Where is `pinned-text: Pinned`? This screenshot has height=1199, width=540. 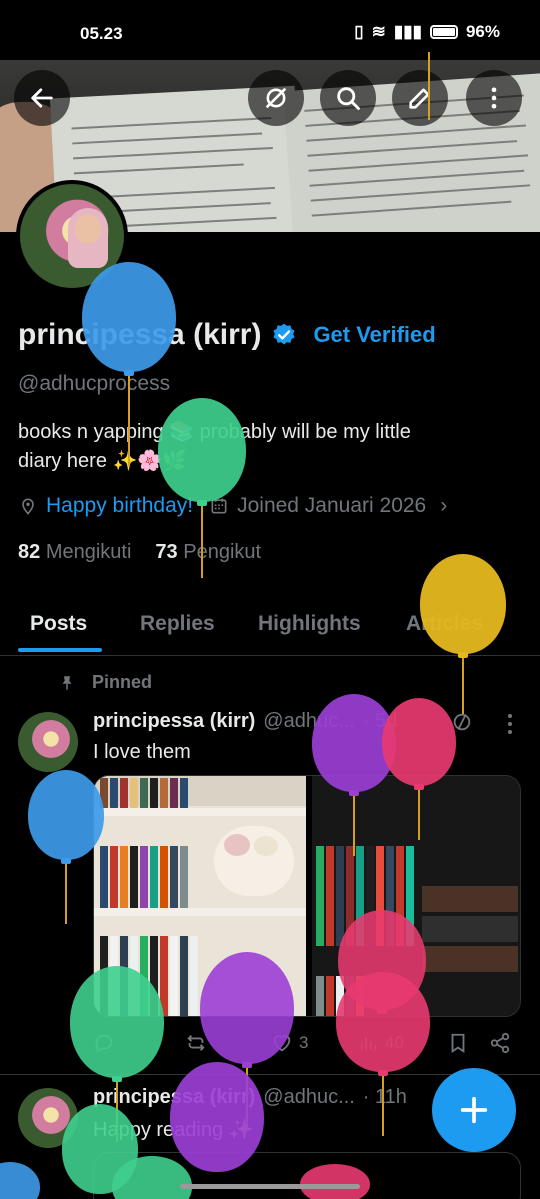 pinned-text: Pinned is located at coordinates (122, 682).